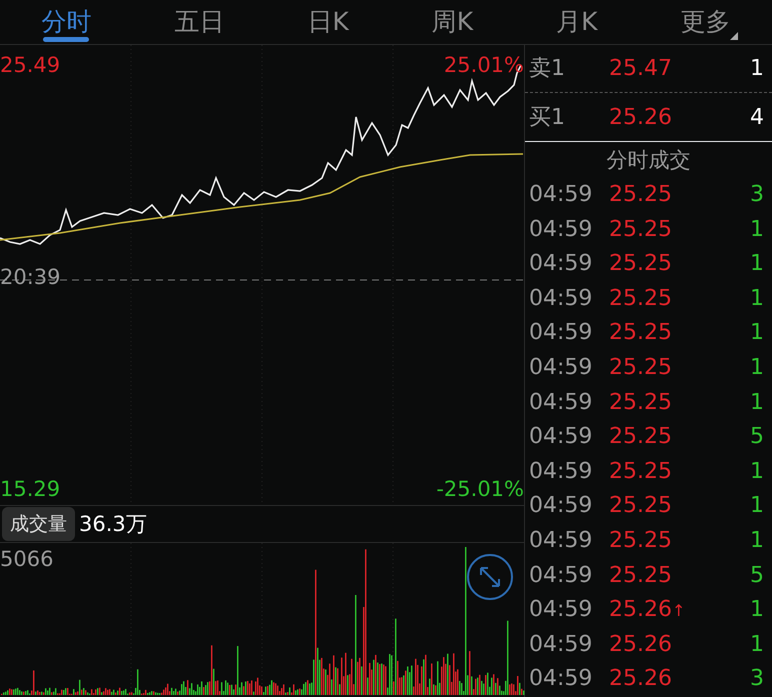 This screenshot has height=697, width=772. I want to click on tab: 日K, so click(328, 22).